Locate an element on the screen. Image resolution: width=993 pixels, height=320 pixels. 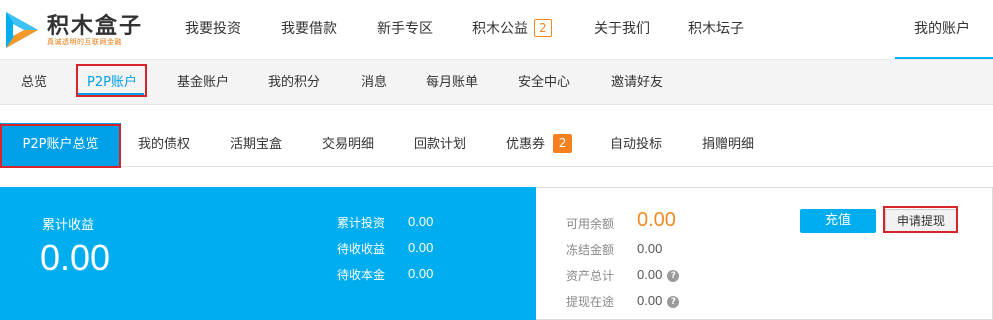
pending-principal-value: 0.00 is located at coordinates (421, 273).